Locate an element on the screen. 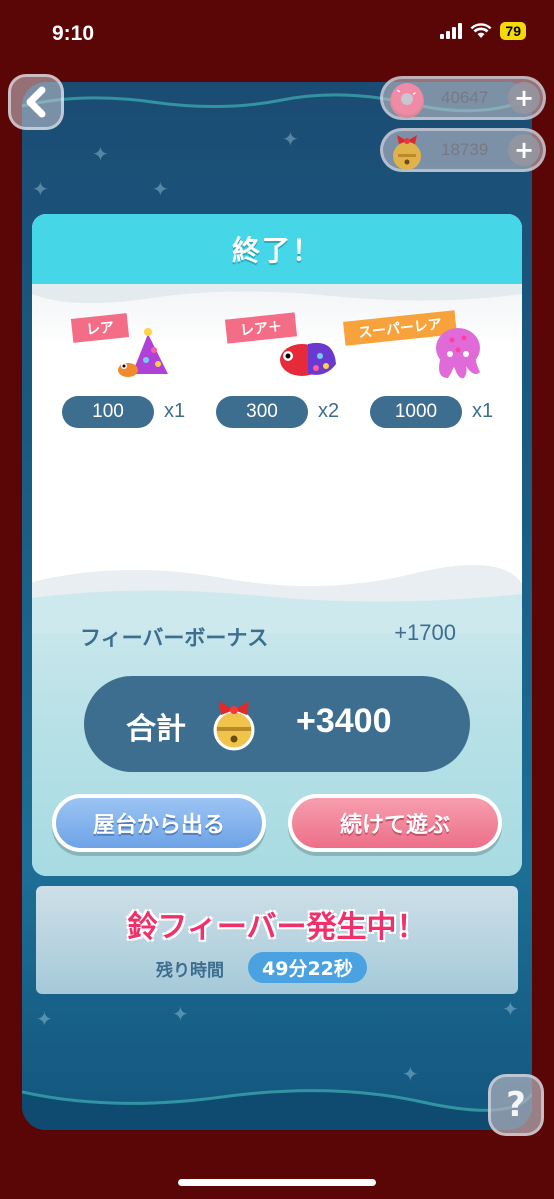 The width and height of the screenshot is (554, 1199). total-panel: 合計 +3400 is located at coordinates (277, 724).